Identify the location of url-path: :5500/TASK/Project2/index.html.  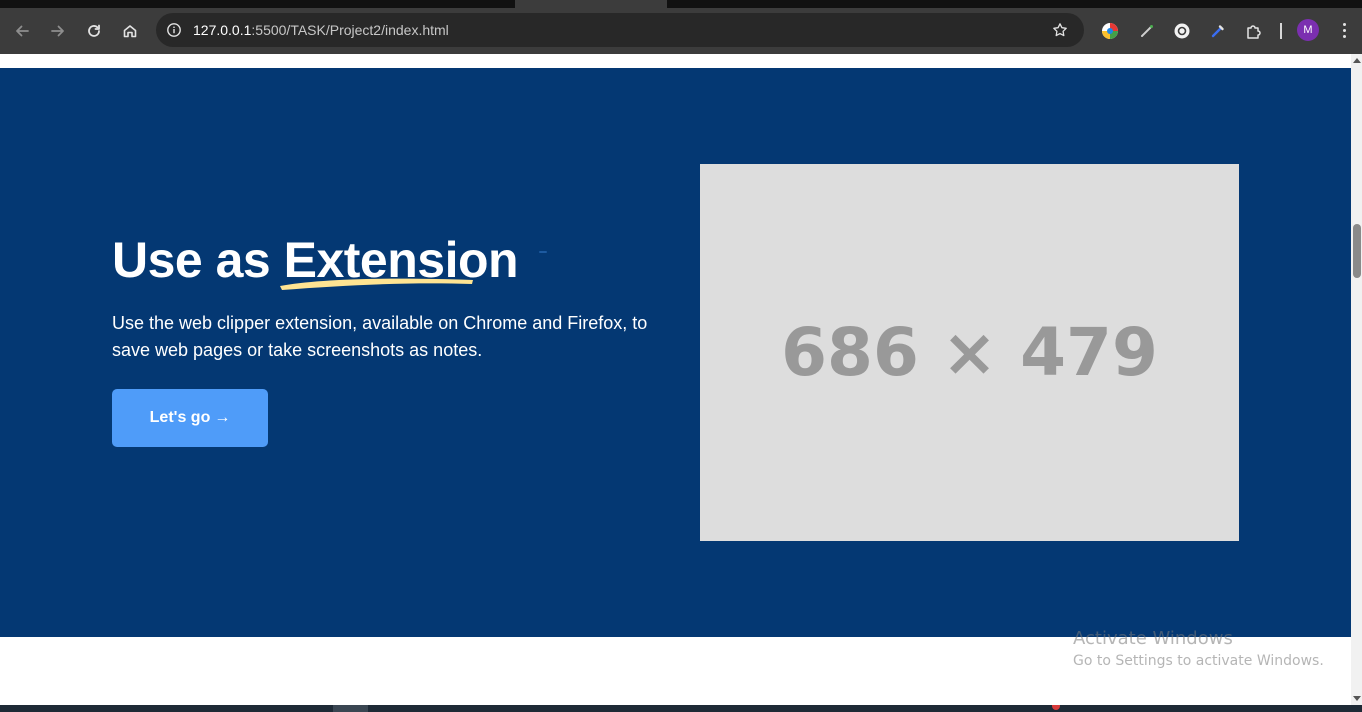
(350, 30).